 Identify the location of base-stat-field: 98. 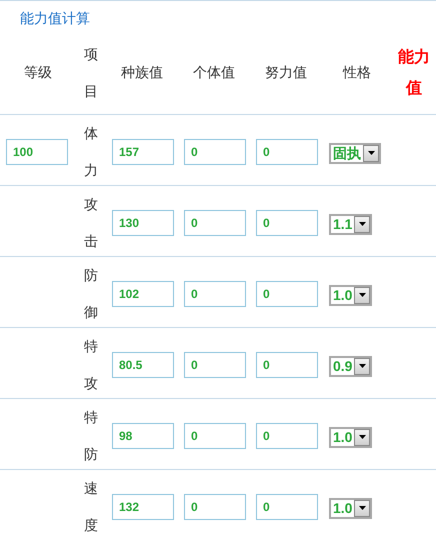
(143, 436).